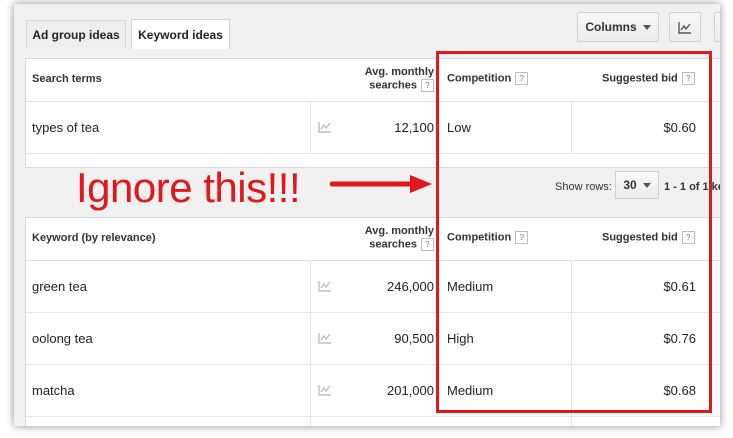  Describe the element at coordinates (414, 338) in the screenshot. I see `avg-searches-cell: 90,500` at that location.